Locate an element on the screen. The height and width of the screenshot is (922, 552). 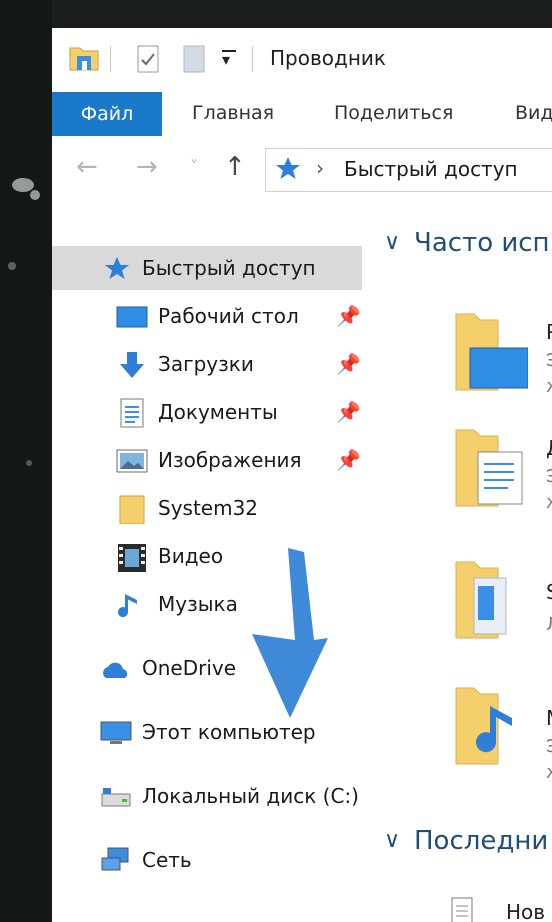
desktop-background is located at coordinates (26, 461).